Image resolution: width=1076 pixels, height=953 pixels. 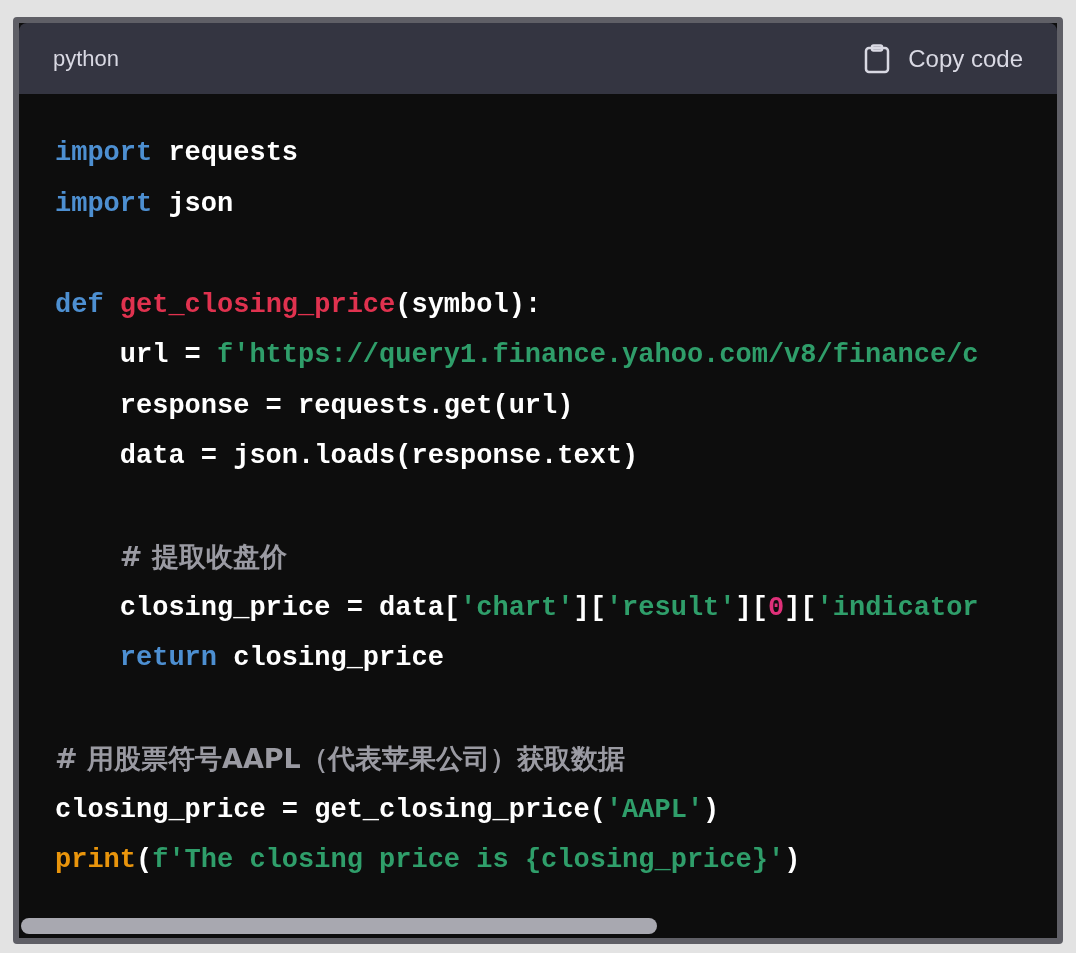 What do you see at coordinates (877, 58) in the screenshot?
I see `clipboard-icon` at bounding box center [877, 58].